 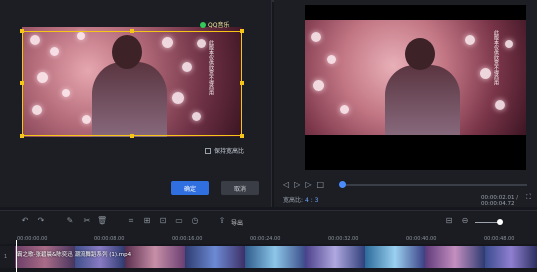 What do you see at coordinates (22, 136) in the screenshot?
I see `crop-handle-bottom-left` at bounding box center [22, 136].